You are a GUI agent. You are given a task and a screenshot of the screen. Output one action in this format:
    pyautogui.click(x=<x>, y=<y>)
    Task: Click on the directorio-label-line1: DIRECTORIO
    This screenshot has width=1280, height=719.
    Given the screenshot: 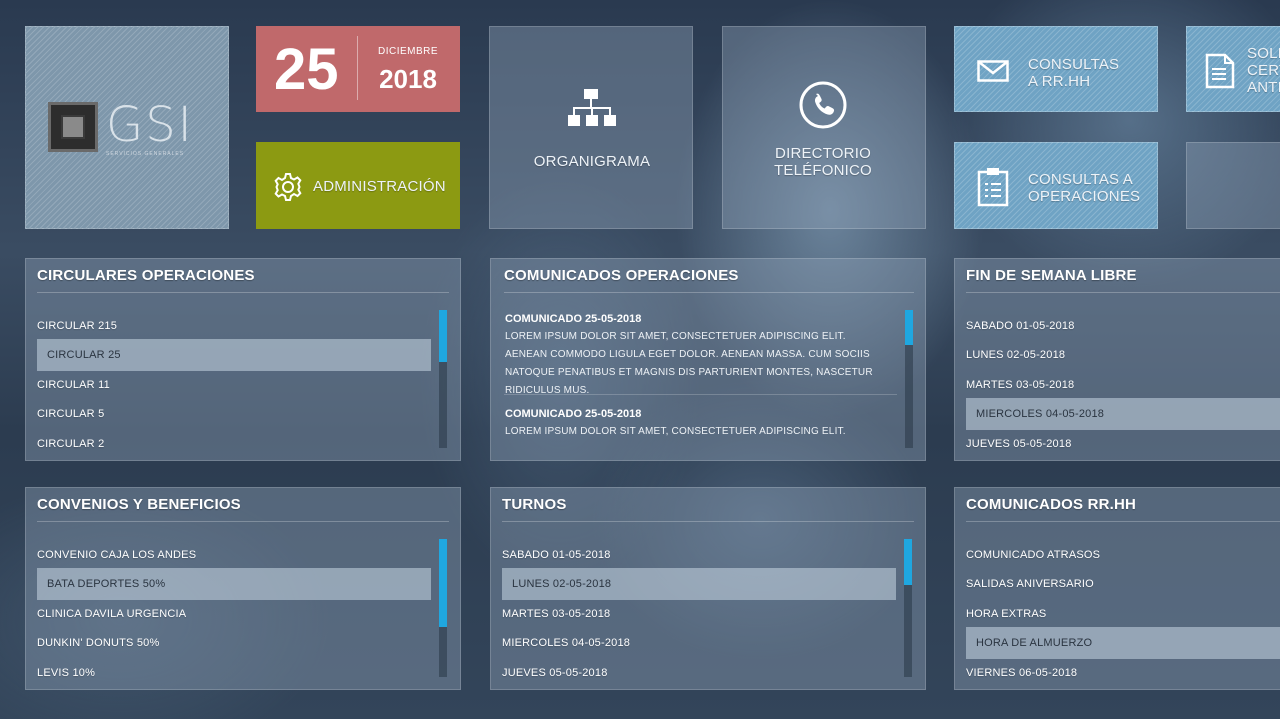 What is the action you would take?
    pyautogui.click(x=823, y=153)
    